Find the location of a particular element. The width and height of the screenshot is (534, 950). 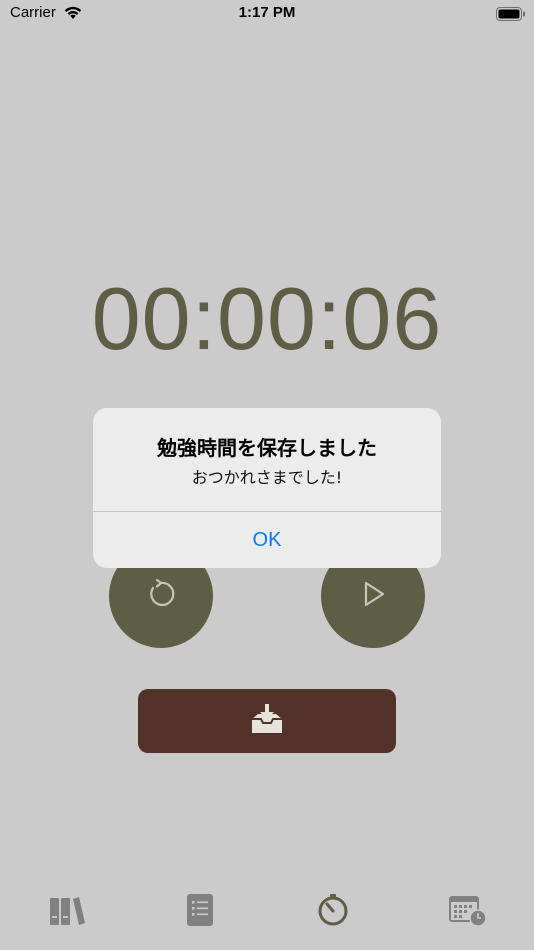

status-bar: Carrier 1:17 PM is located at coordinates (267, 15).